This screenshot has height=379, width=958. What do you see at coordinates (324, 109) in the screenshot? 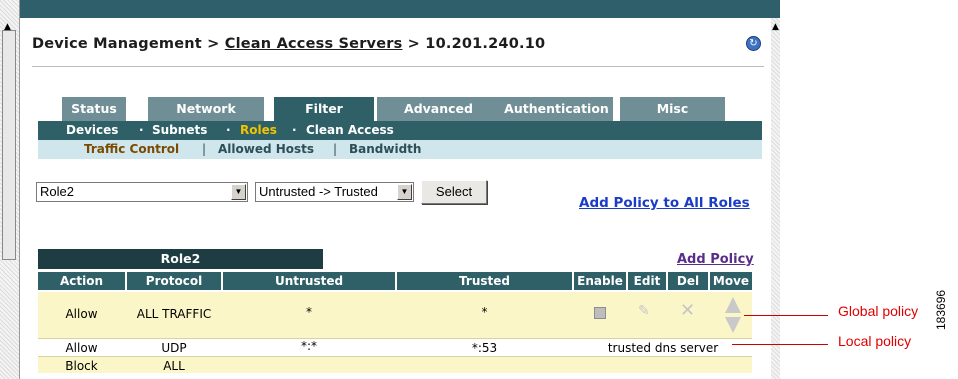
I see `tab-filter: Filter` at bounding box center [324, 109].